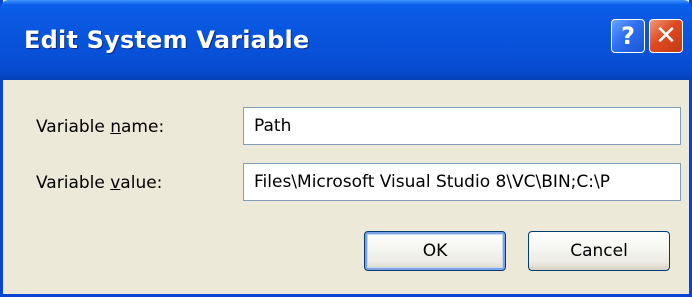 Image resolution: width=692 pixels, height=297 pixels. What do you see at coordinates (116, 127) in the screenshot?
I see `variable-name-mnemonic: n` at bounding box center [116, 127].